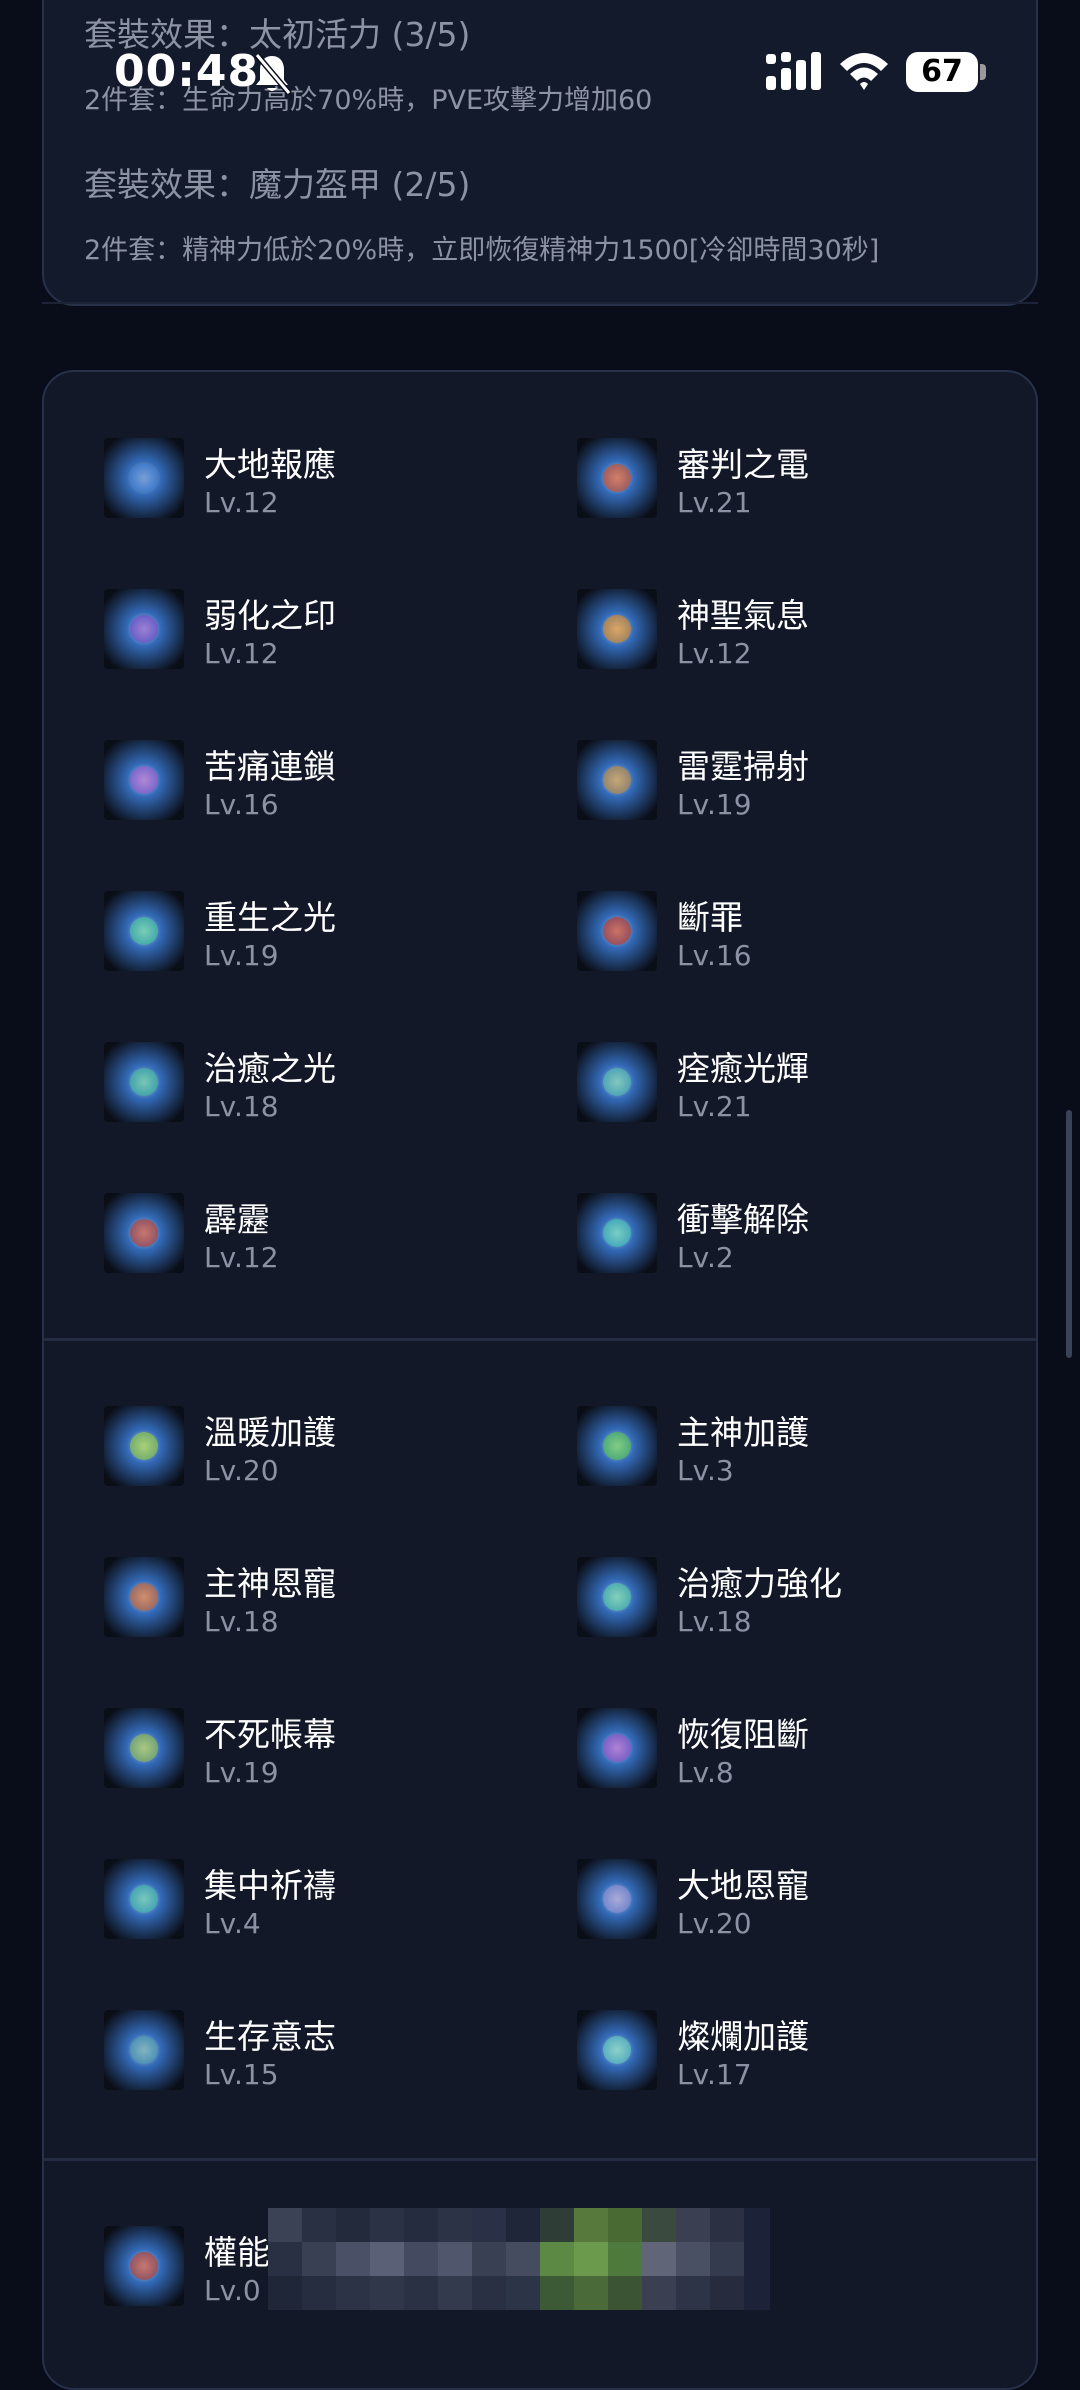 The image size is (1080, 2390). I want to click on skill-item: 神聖氣息 Lv.12, so click(787, 639).